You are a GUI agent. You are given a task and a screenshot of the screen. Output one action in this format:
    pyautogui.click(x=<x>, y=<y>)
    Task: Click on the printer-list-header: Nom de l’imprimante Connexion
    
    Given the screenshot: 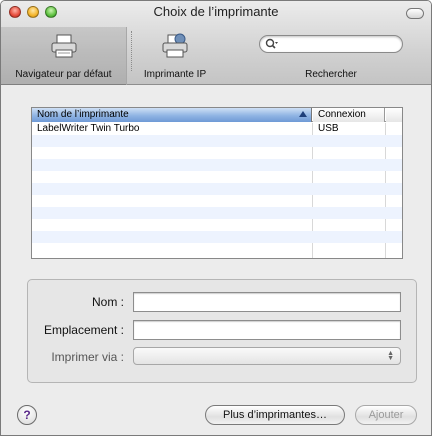 What is the action you would take?
    pyautogui.click(x=217, y=115)
    